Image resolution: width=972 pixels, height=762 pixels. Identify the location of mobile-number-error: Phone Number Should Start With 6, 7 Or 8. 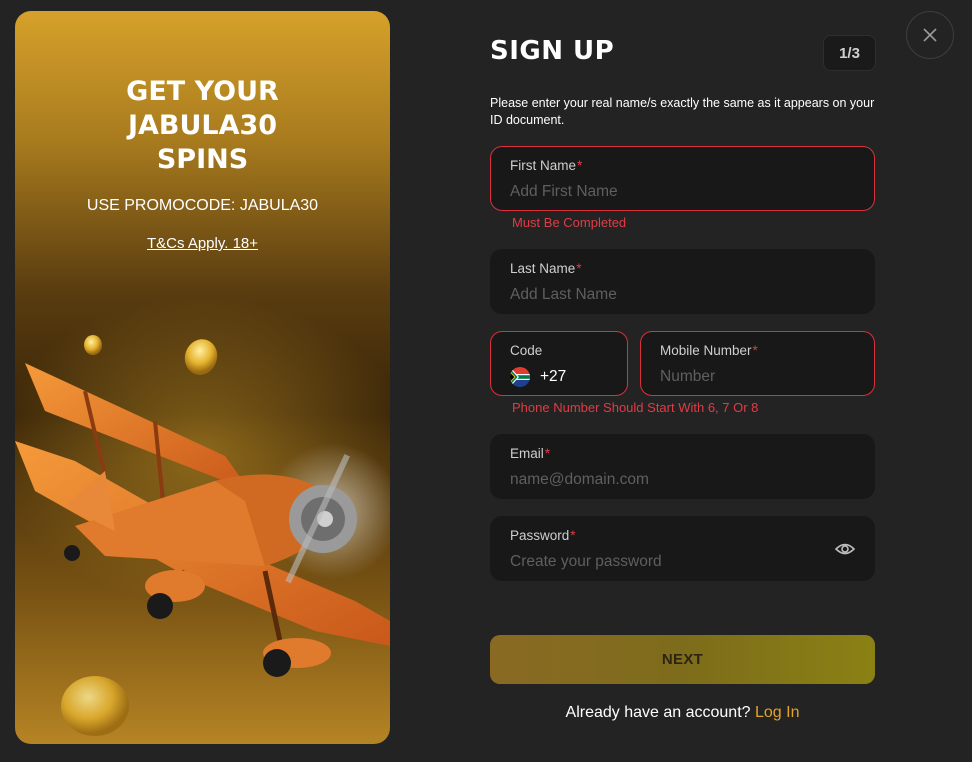
(635, 407).